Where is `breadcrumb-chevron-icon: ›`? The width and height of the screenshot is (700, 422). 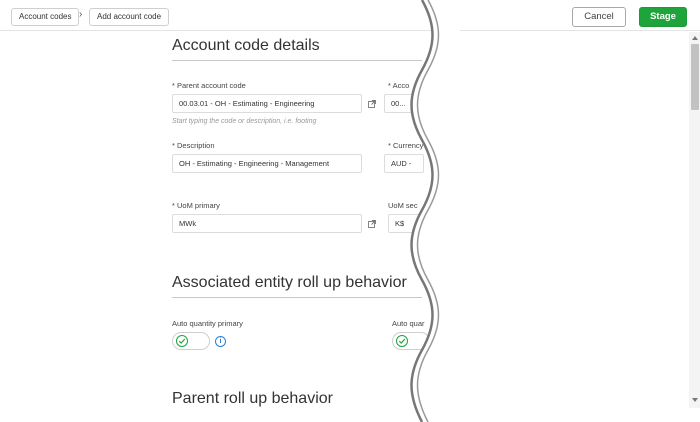
breadcrumb-chevron-icon: › is located at coordinates (81, 14).